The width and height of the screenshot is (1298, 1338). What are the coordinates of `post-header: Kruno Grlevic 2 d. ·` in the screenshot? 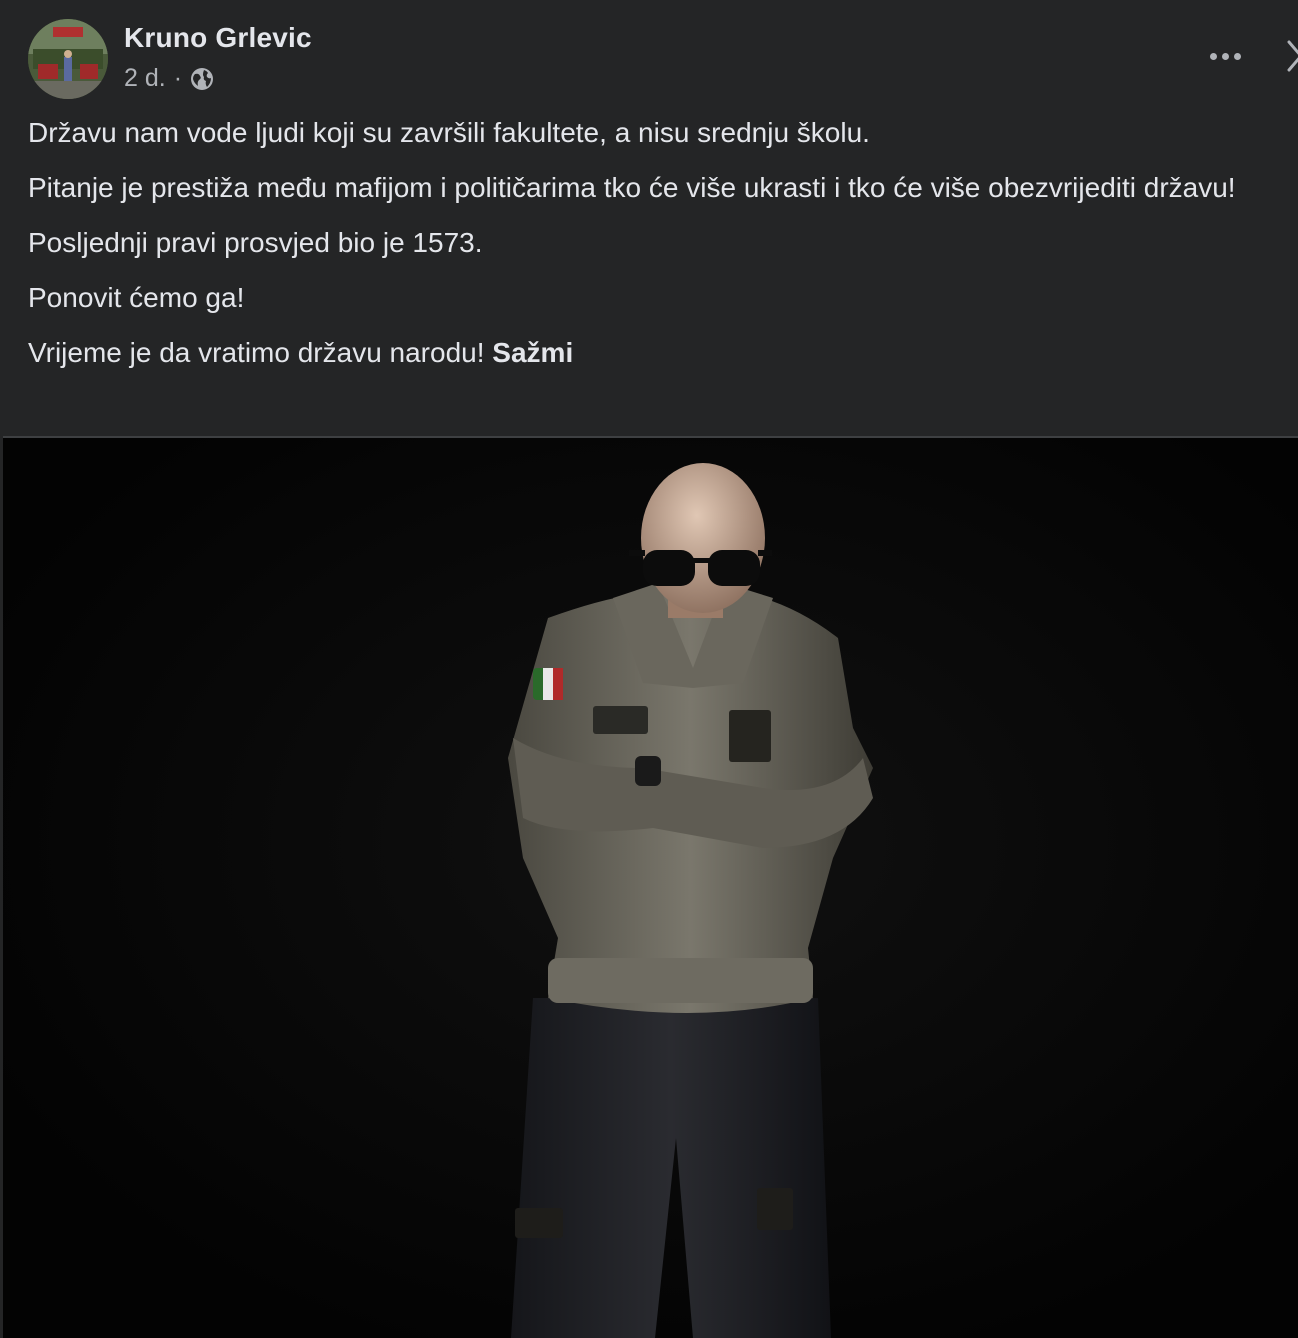 It's located at (650, 55).